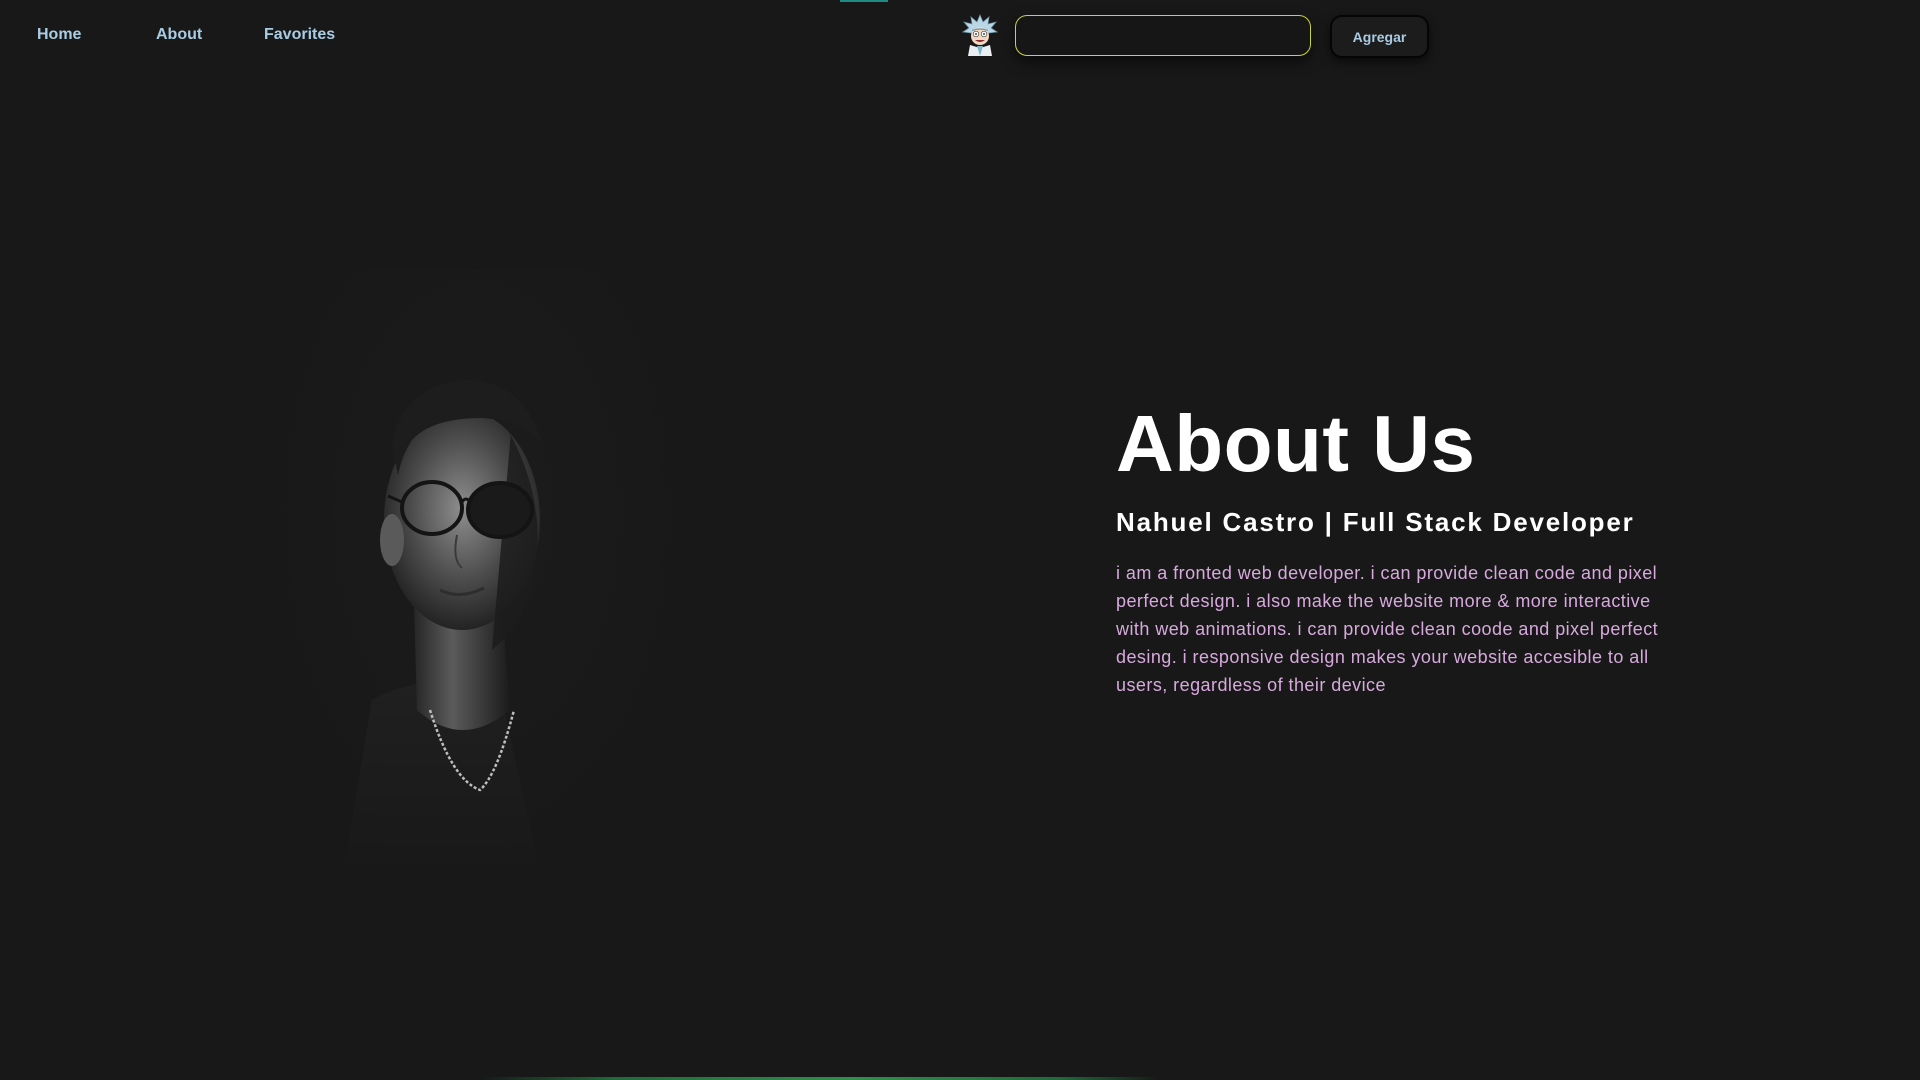 The image size is (1920, 1080). Describe the element at coordinates (59, 35) in the screenshot. I see `nav-link-home: Home` at that location.